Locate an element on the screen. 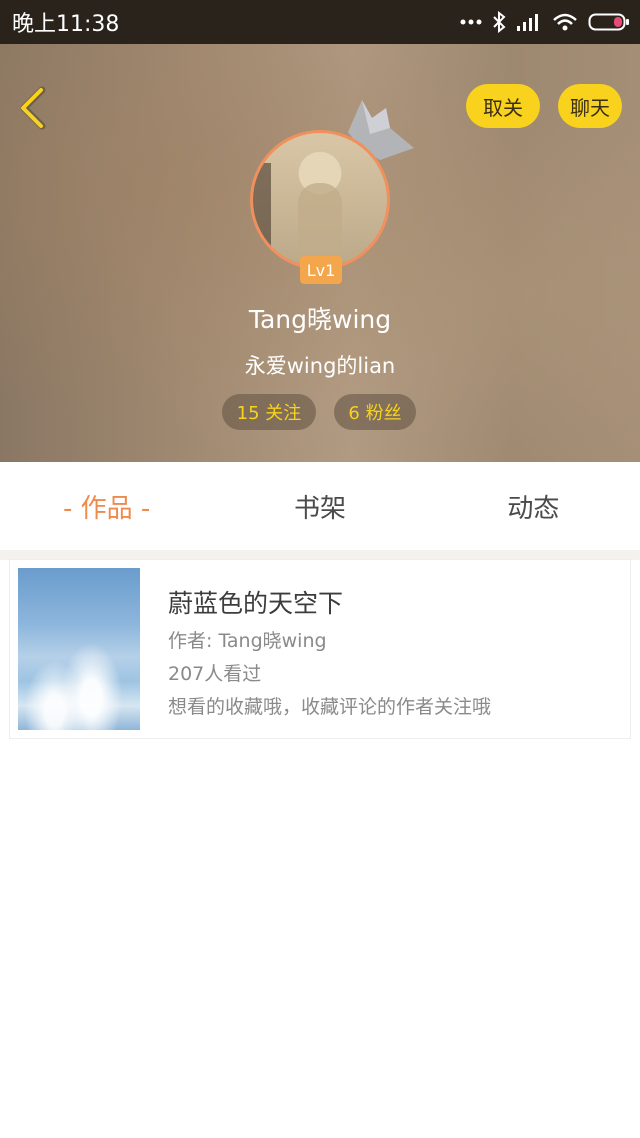 The height and width of the screenshot is (1138, 640). username: Tang晓wing is located at coordinates (320, 319).